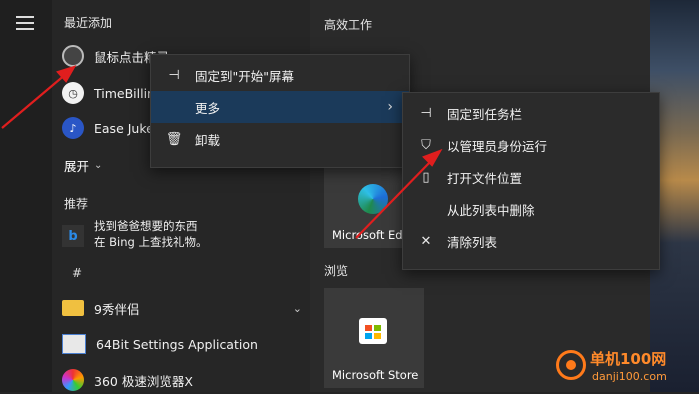 This screenshot has width=699, height=394. I want to click on watermark-logo-icon, so click(571, 365).